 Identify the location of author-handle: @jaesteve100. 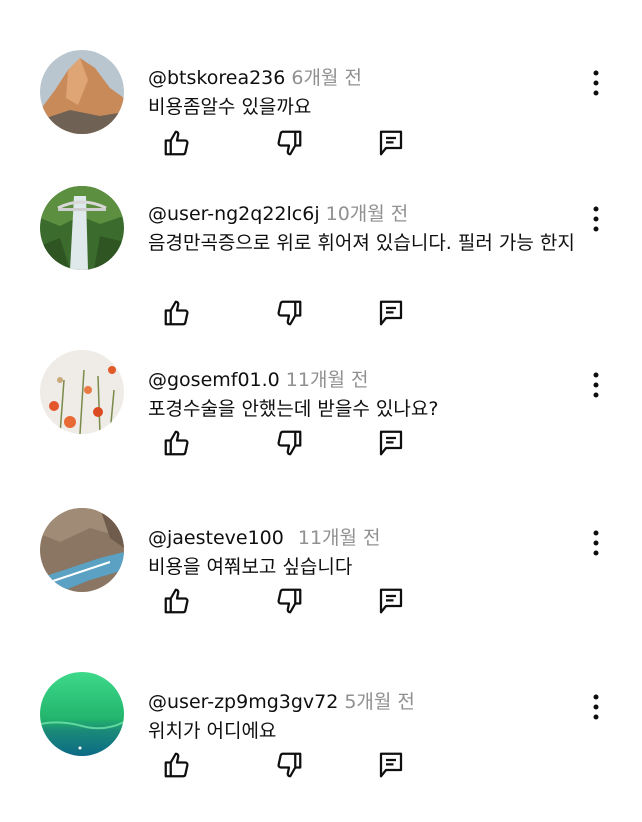
(216, 538).